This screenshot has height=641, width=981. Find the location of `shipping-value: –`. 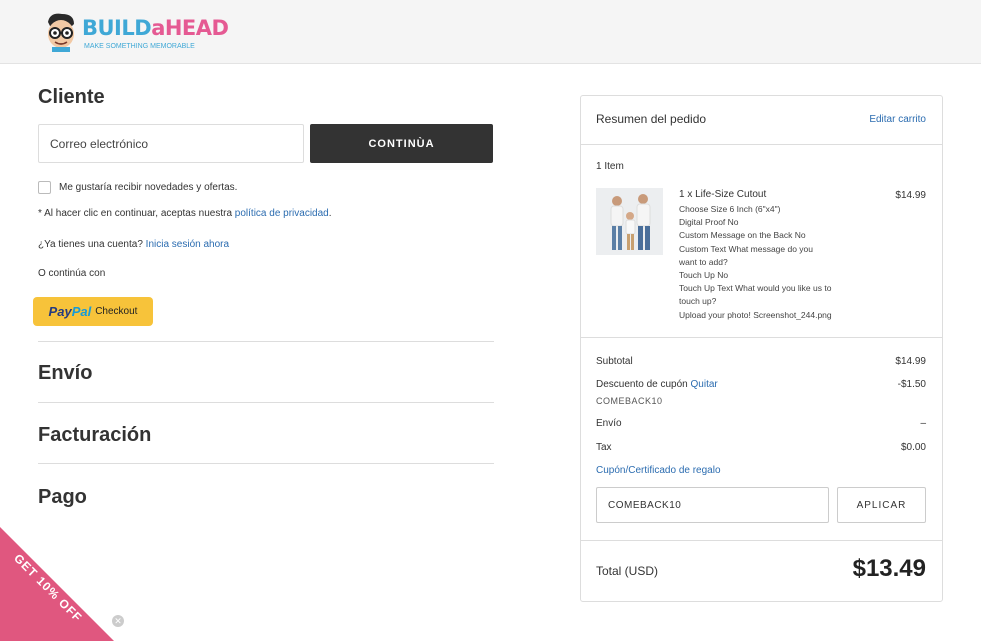

shipping-value: – is located at coordinates (923, 423).